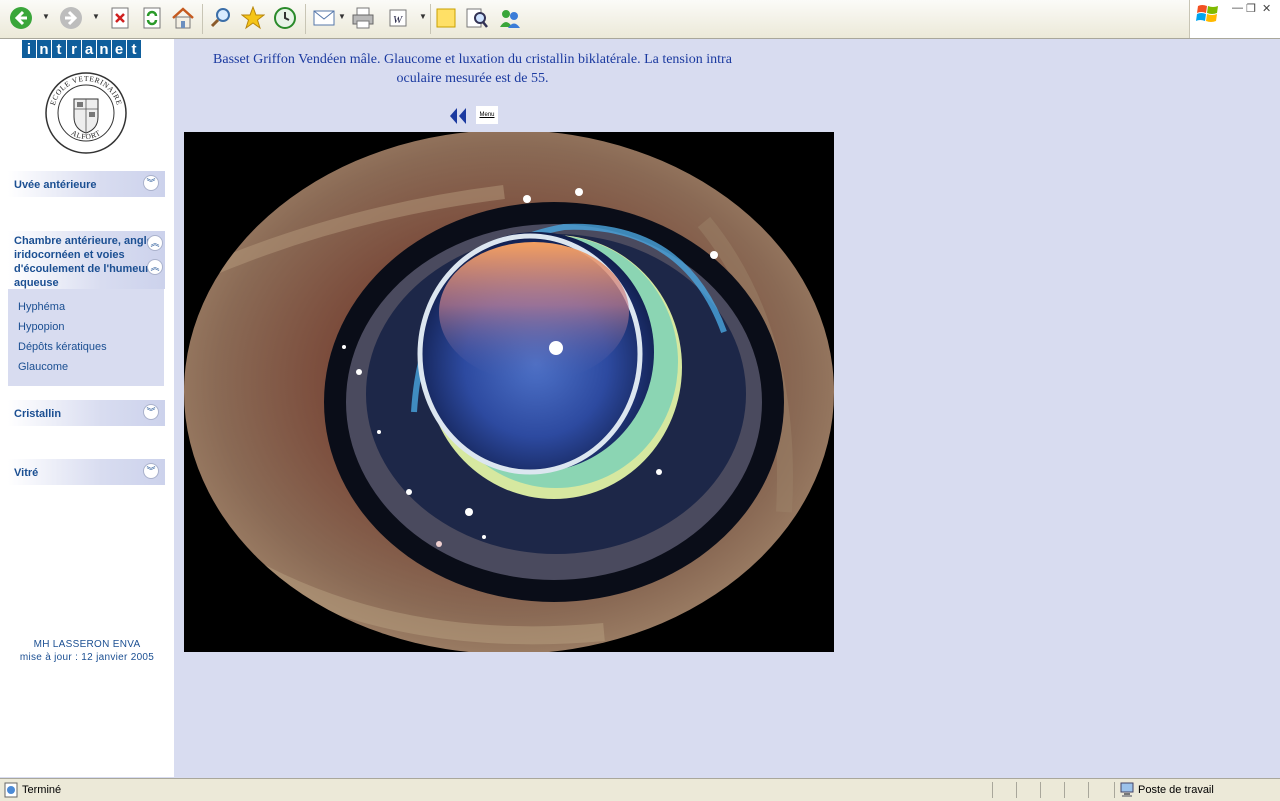 Image resolution: width=1280 pixels, height=801 pixels. I want to click on windows-logo-area: — ❐ ✕, so click(1234, 19).